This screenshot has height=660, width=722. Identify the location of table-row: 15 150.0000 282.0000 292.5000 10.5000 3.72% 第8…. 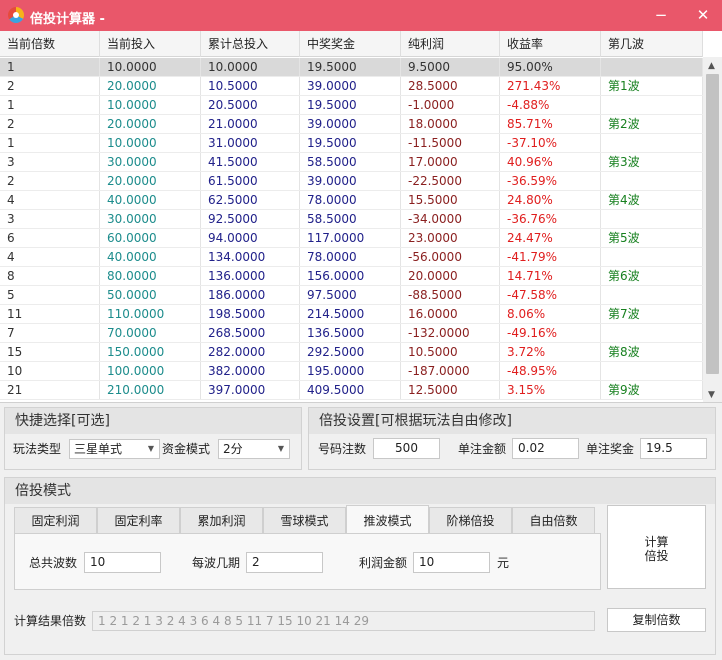
(351, 352).